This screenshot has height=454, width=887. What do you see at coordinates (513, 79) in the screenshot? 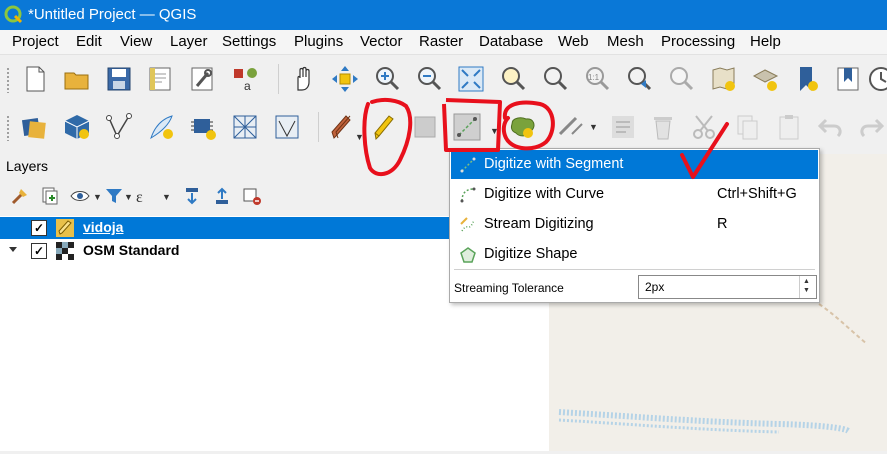
I see `zoom-to-selection-icon` at bounding box center [513, 79].